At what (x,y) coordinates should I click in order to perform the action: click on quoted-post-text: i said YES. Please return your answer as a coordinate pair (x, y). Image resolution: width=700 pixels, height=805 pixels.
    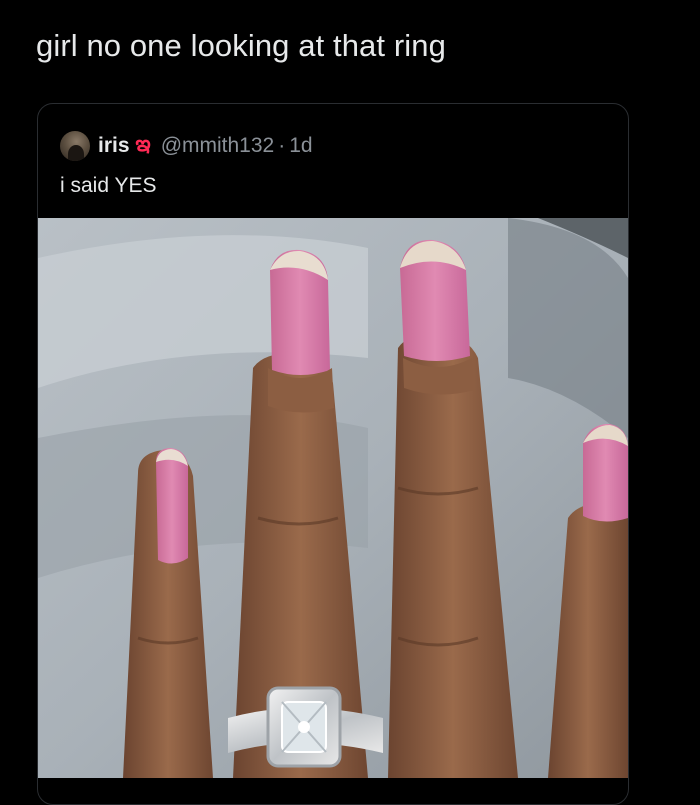
    Looking at the image, I should click on (108, 185).